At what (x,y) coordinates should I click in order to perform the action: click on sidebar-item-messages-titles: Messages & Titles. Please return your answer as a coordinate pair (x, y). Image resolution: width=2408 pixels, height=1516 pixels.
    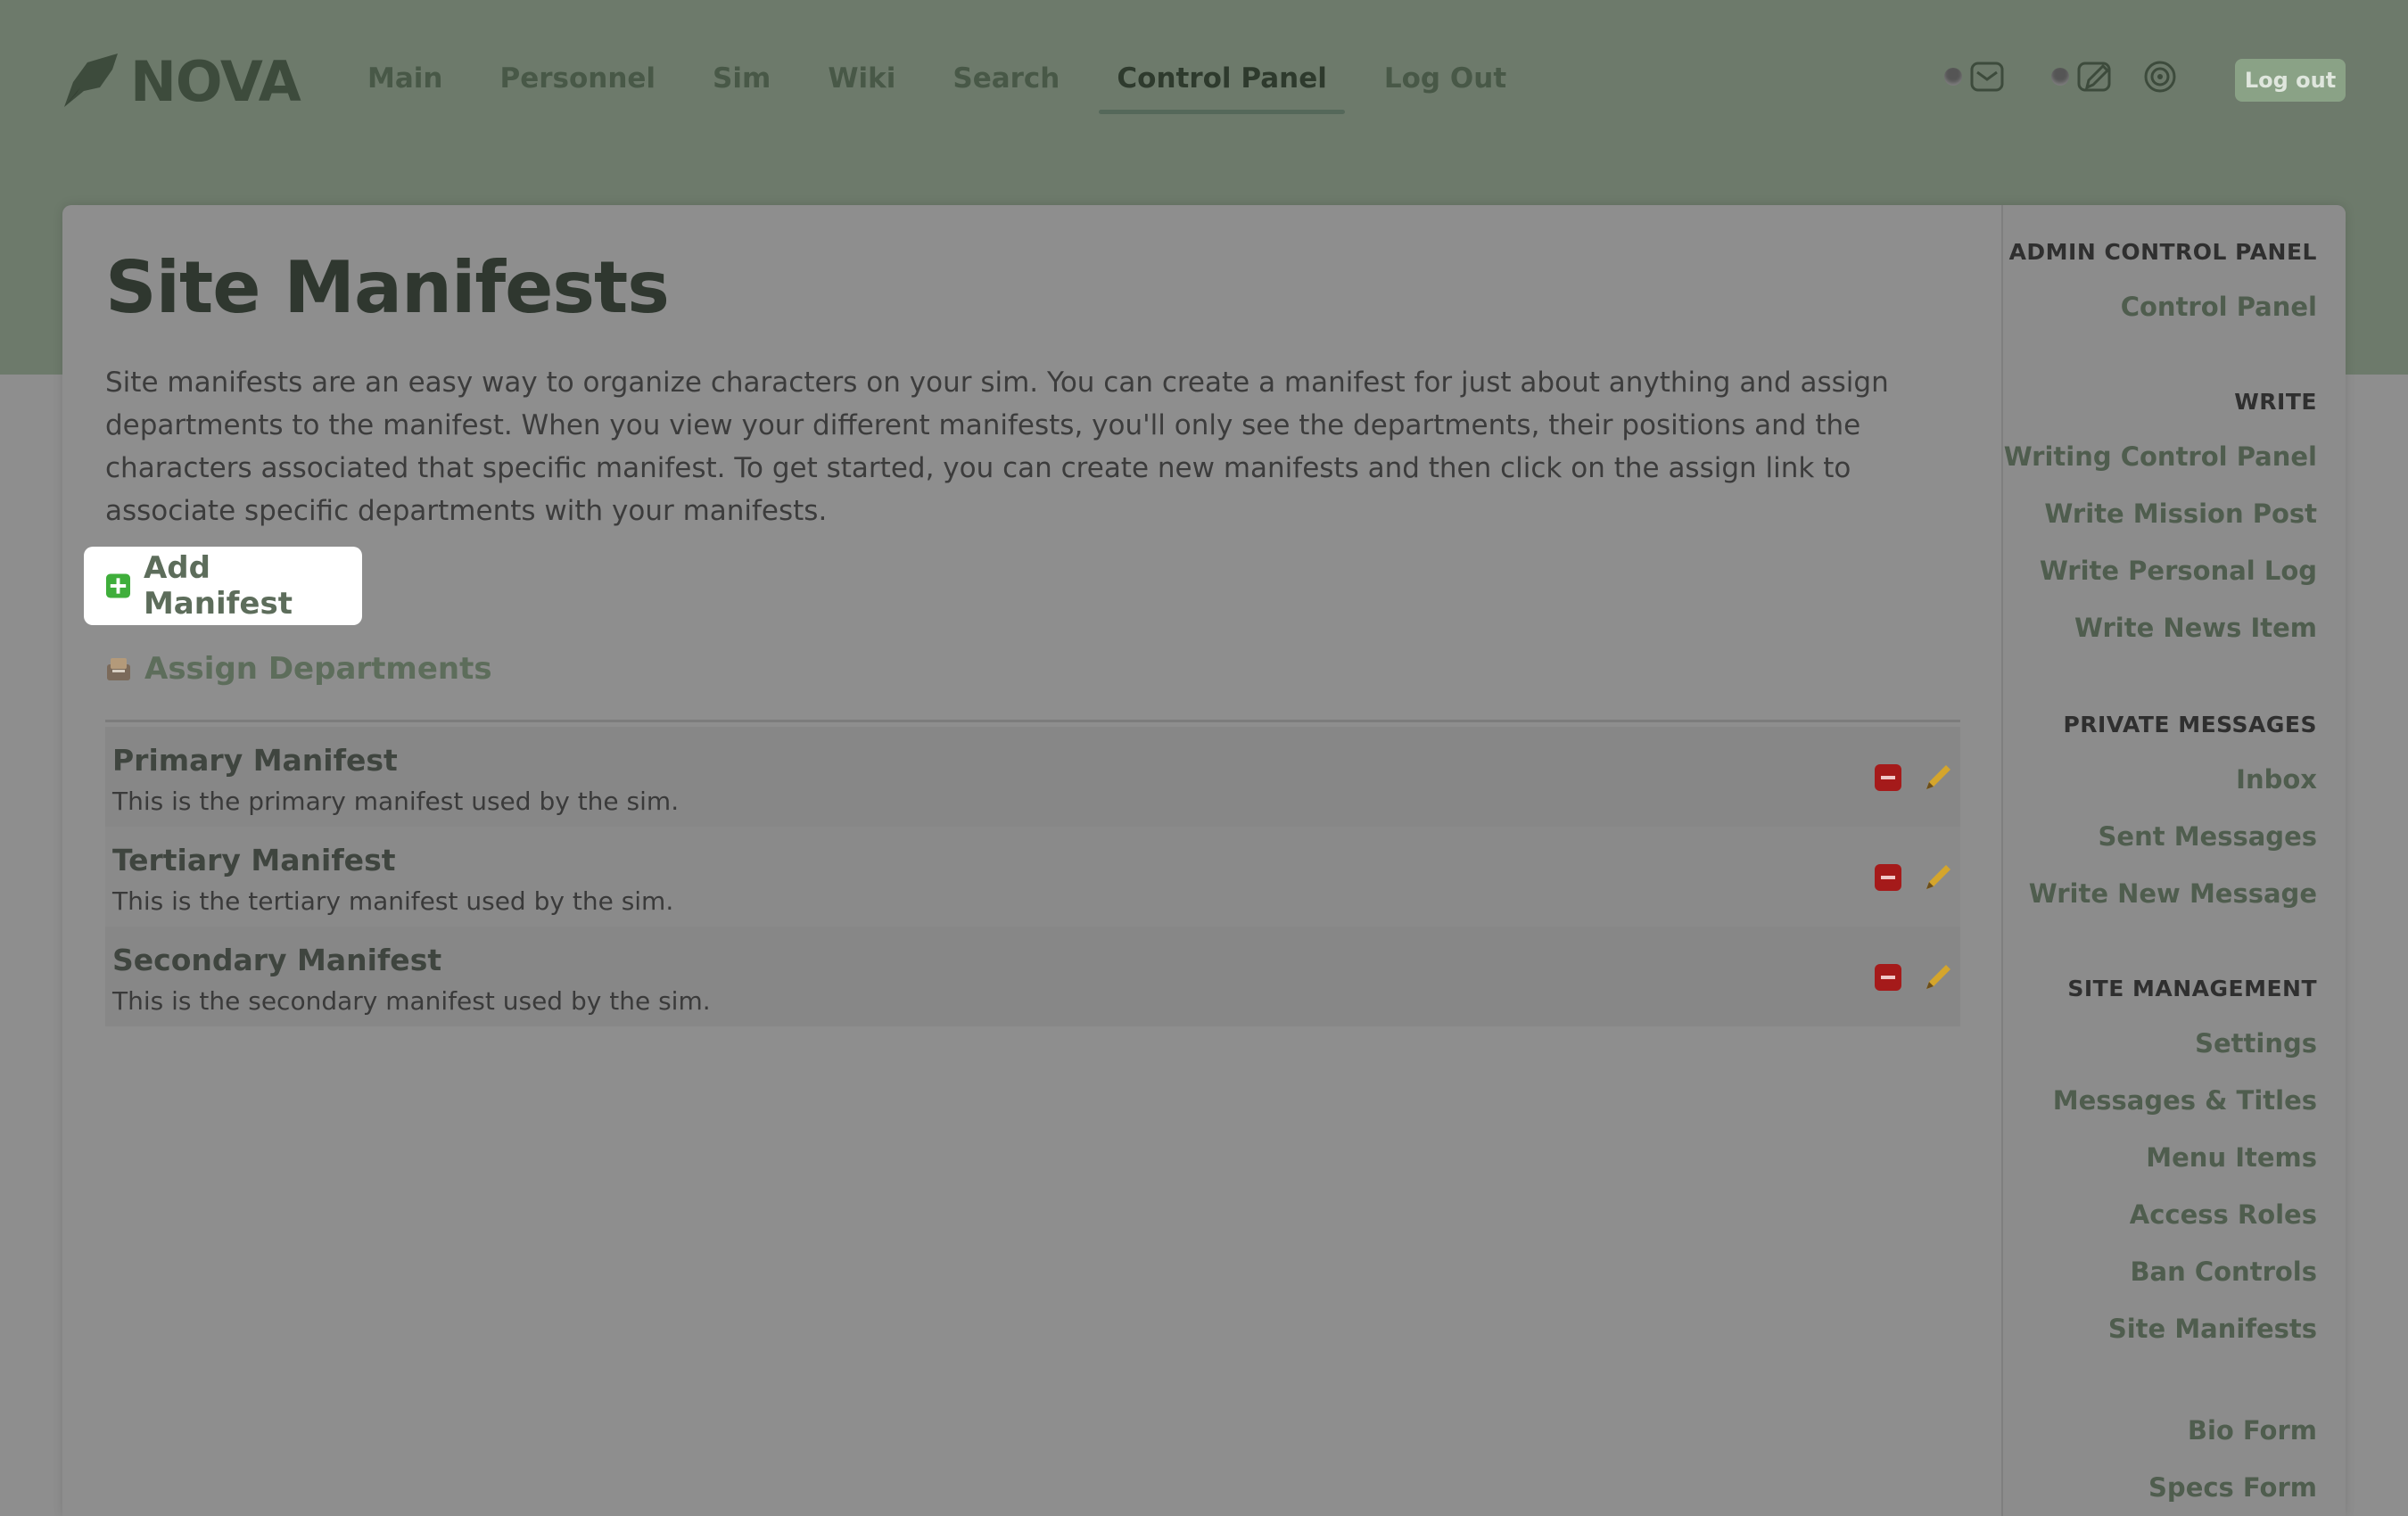
    Looking at the image, I should click on (2185, 1100).